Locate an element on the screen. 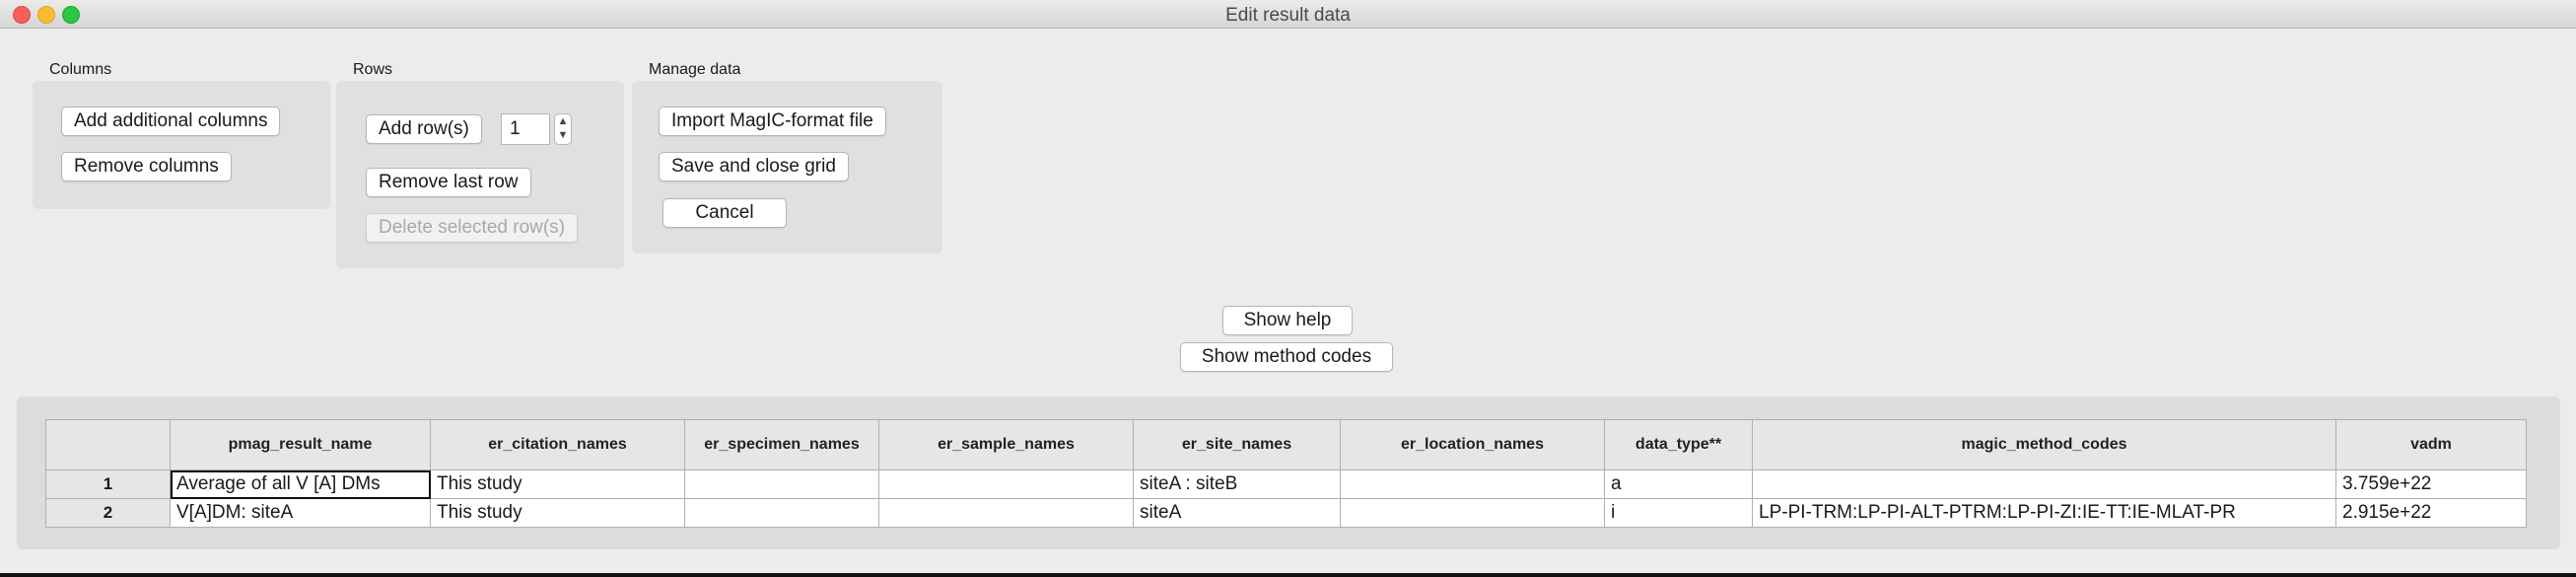 The width and height of the screenshot is (2576, 577). column-header: magic_method_codes is located at coordinates (2044, 445).